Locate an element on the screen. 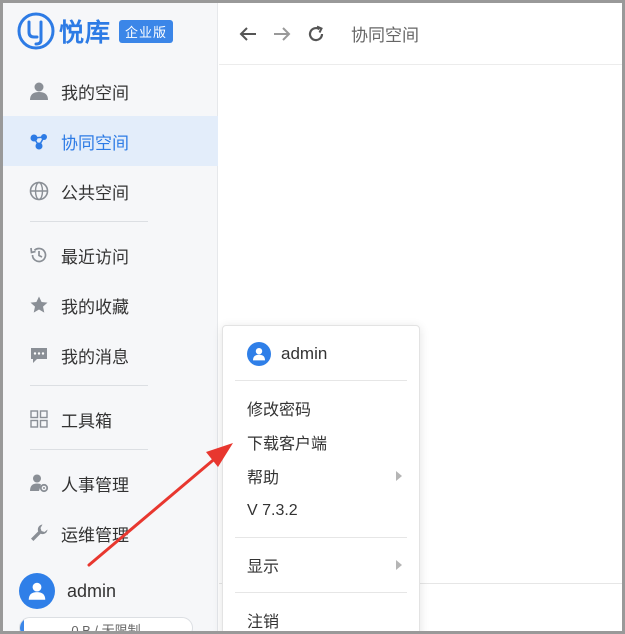 The image size is (625, 634). sidebar-item-hr-management: 人事管理 is located at coordinates (110, 483).